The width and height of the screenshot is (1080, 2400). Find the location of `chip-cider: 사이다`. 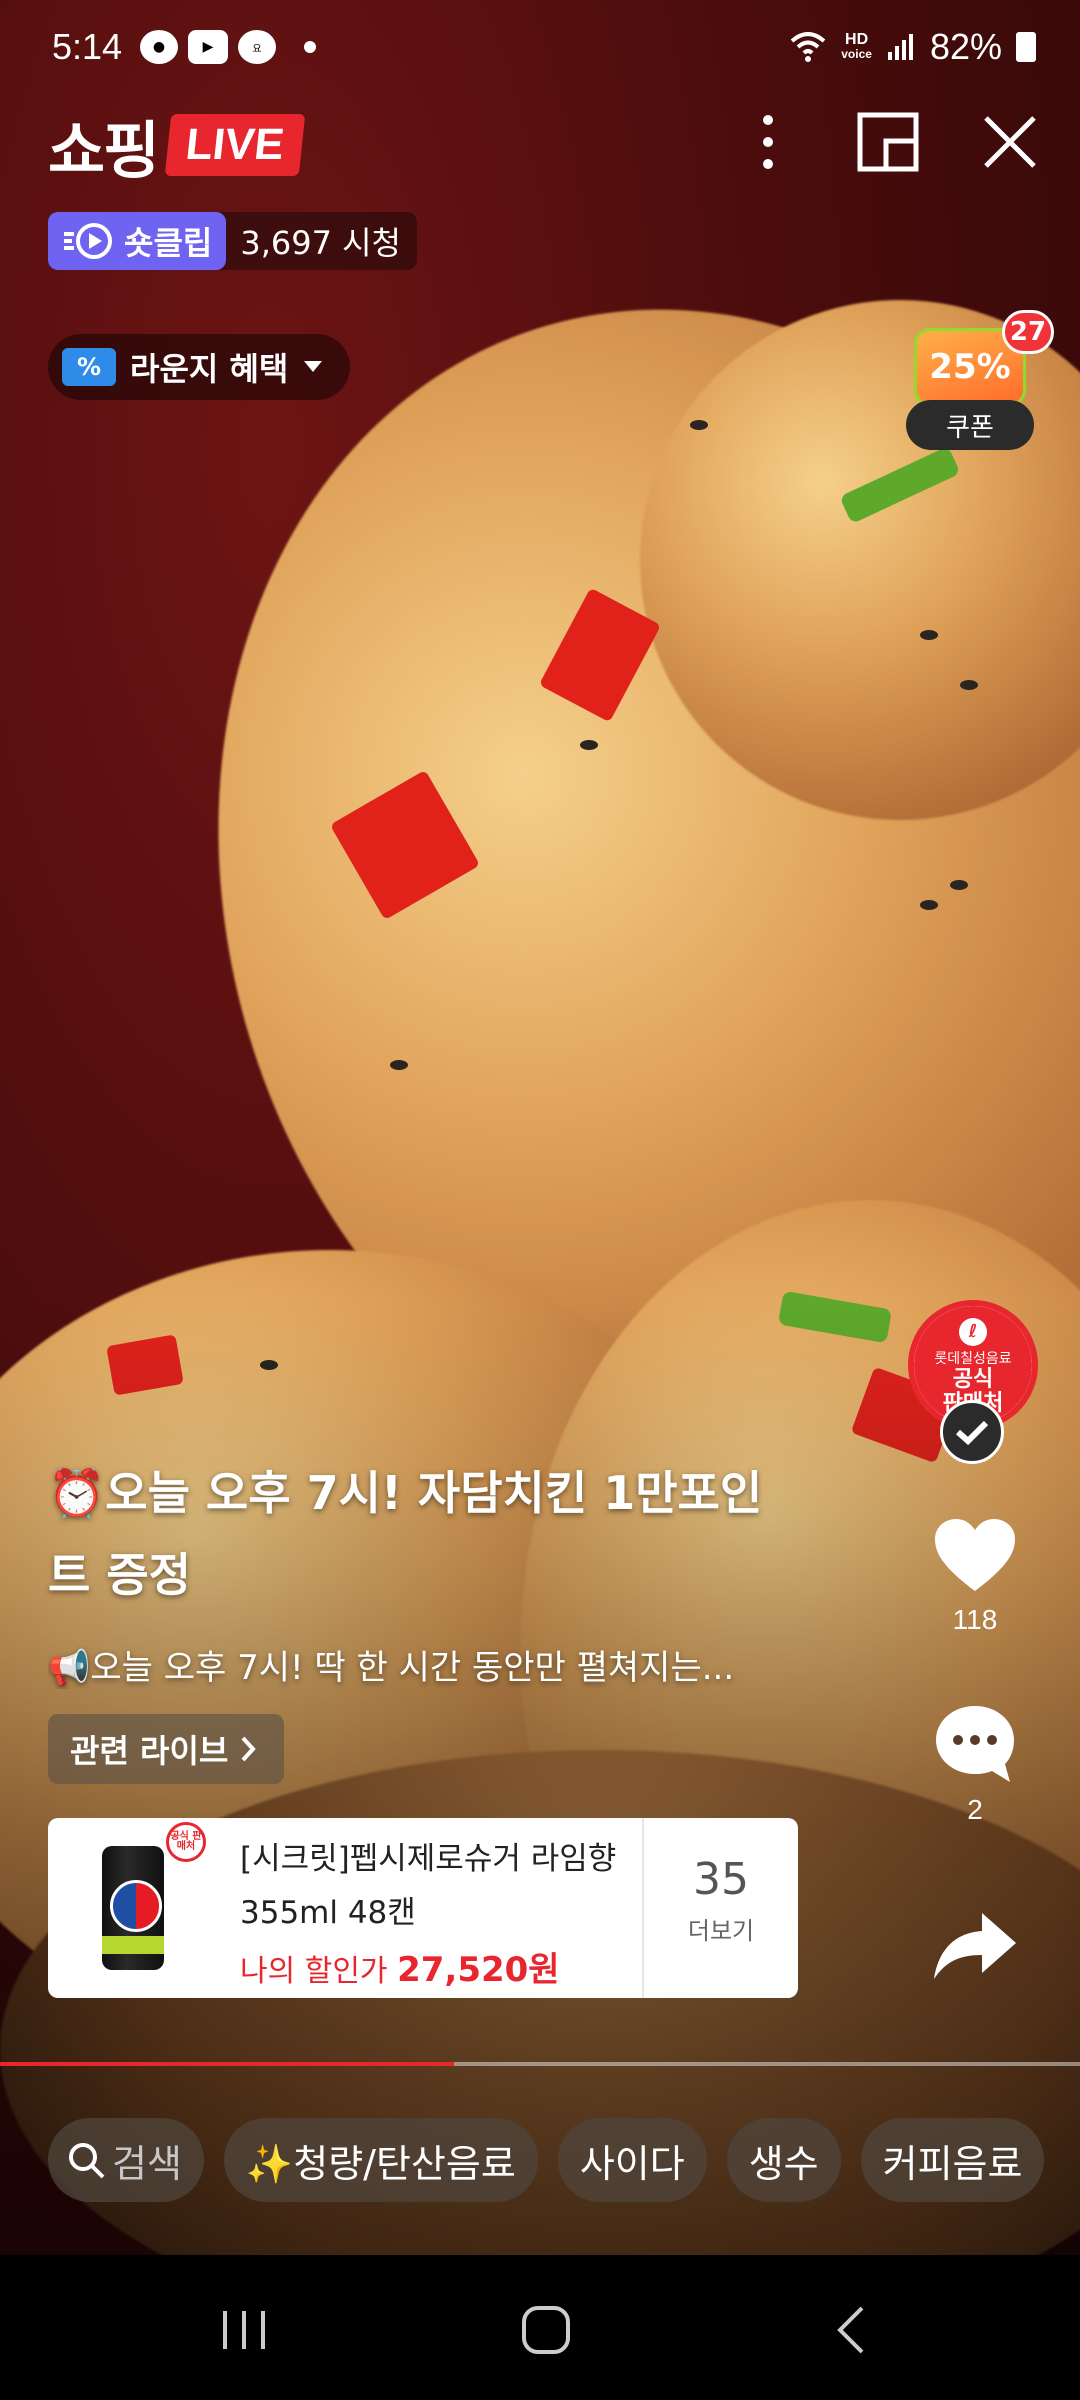

chip-cider: 사이다 is located at coordinates (632, 2160).